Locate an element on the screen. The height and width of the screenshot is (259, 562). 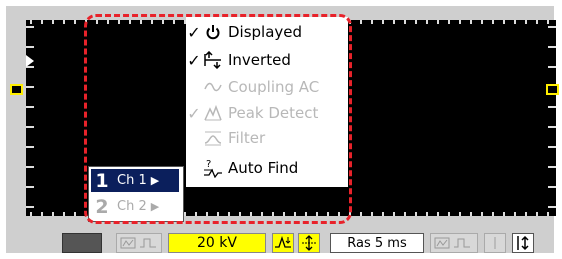
trigger-position-icon is located at coordinates (523, 243).